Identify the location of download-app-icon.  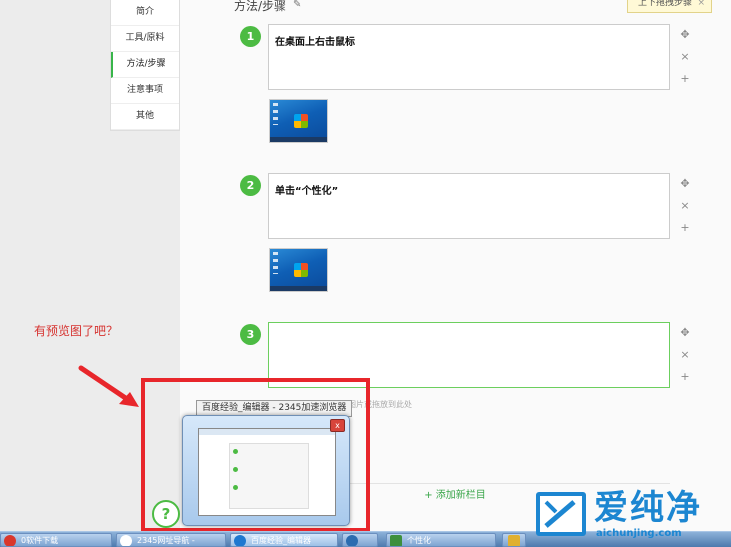
(10, 540).